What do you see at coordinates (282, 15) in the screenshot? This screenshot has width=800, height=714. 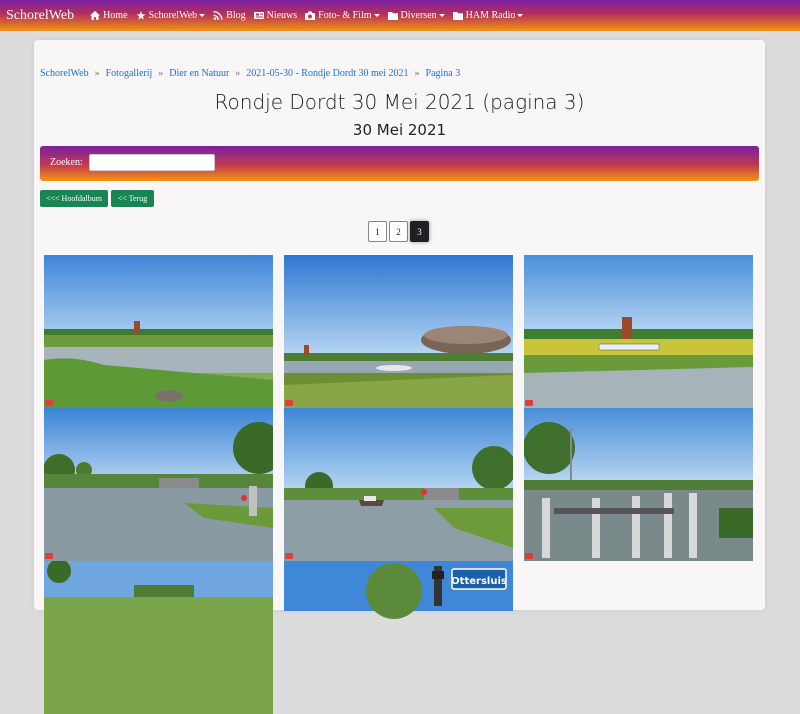 I see `nav-nieuws-label: Nieuws` at bounding box center [282, 15].